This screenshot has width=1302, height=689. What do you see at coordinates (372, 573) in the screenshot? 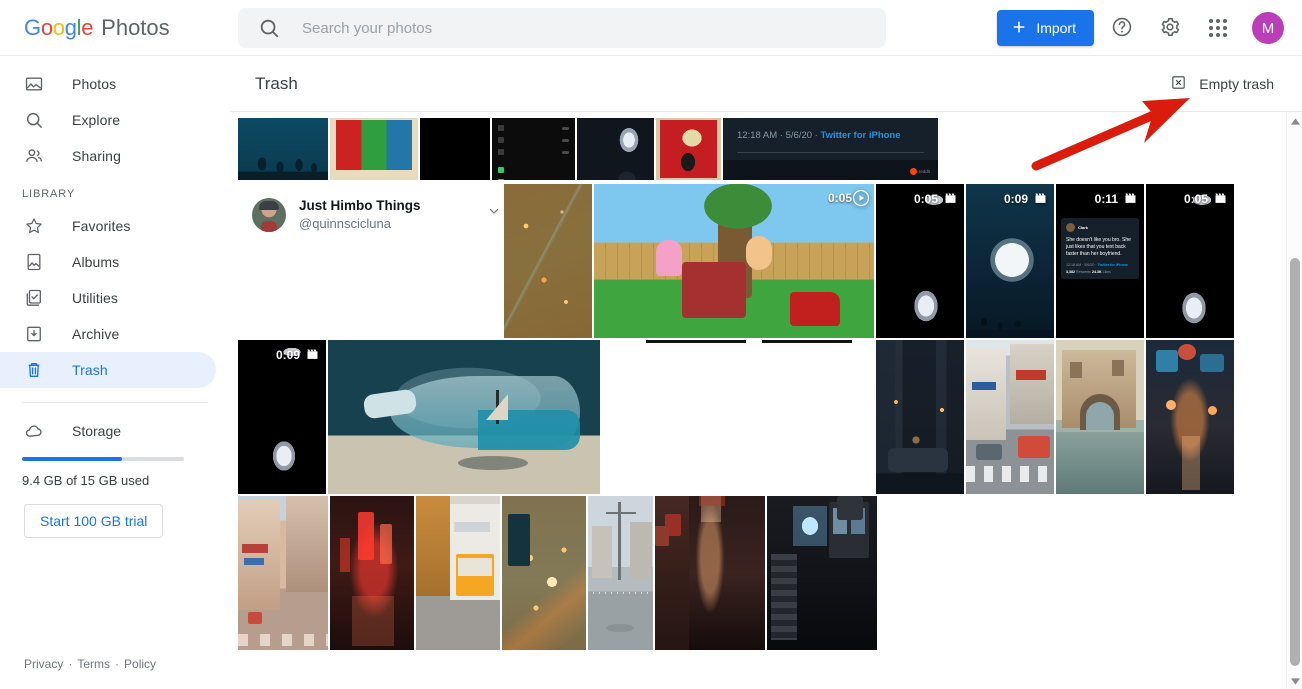
I see `neon-red-alley` at bounding box center [372, 573].